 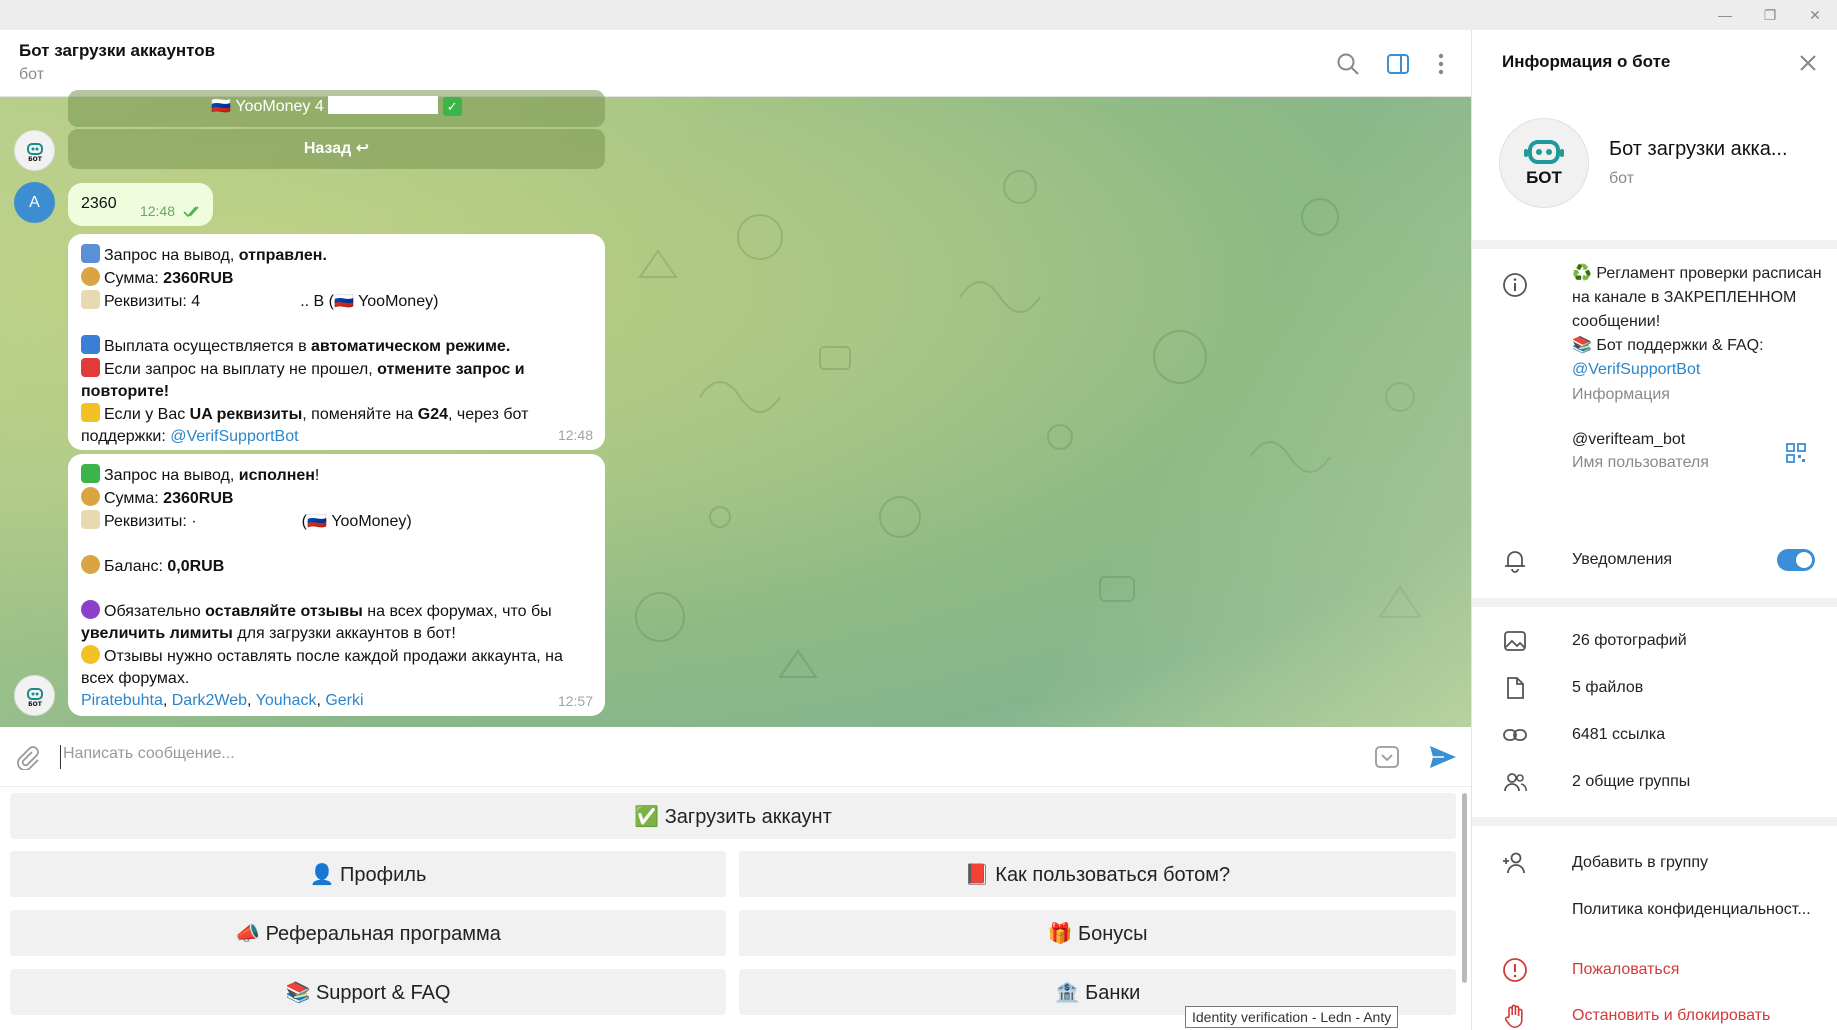 I want to click on link-icon, so click(x=1515, y=735).